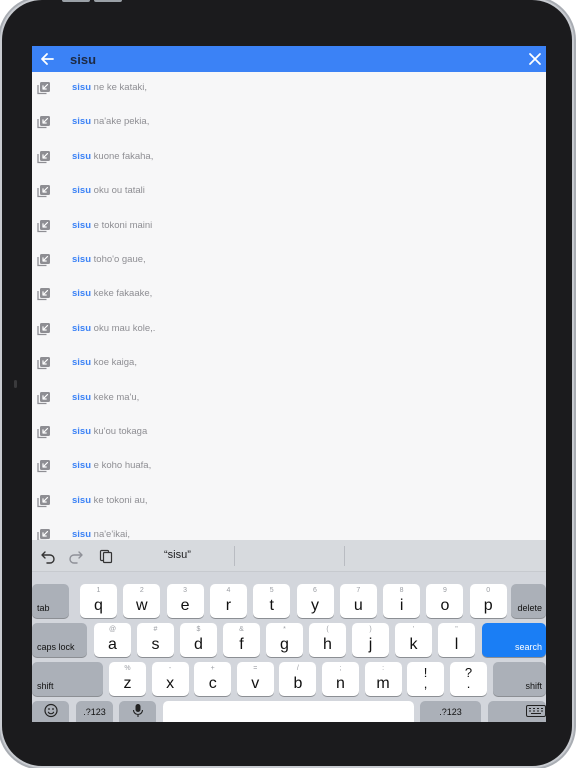 Image resolution: width=576 pixels, height=768 pixels. I want to click on key-y: 6y, so click(315, 601).